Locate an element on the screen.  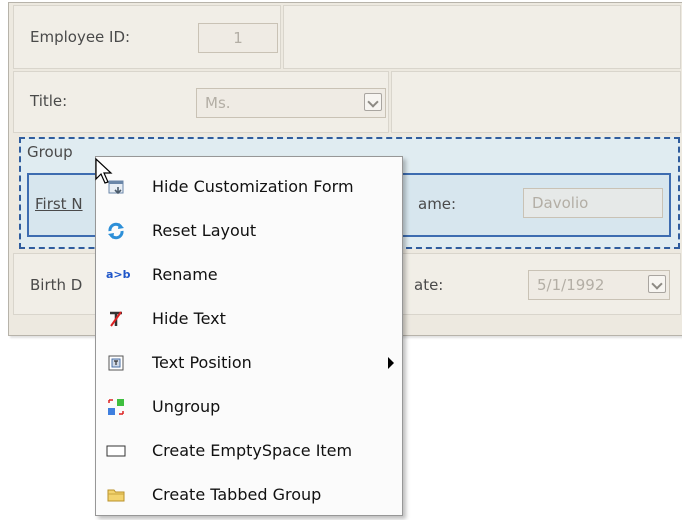
group-caption: Group is located at coordinates (50, 152).